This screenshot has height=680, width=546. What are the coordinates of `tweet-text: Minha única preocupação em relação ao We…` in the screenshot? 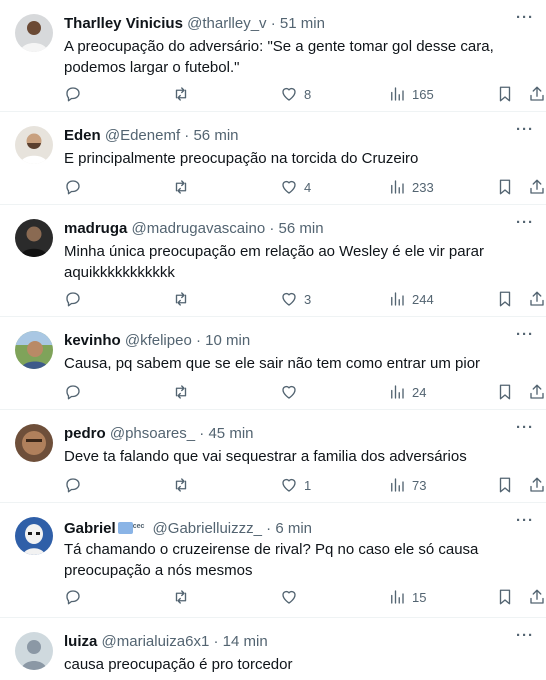 It's located at (274, 262).